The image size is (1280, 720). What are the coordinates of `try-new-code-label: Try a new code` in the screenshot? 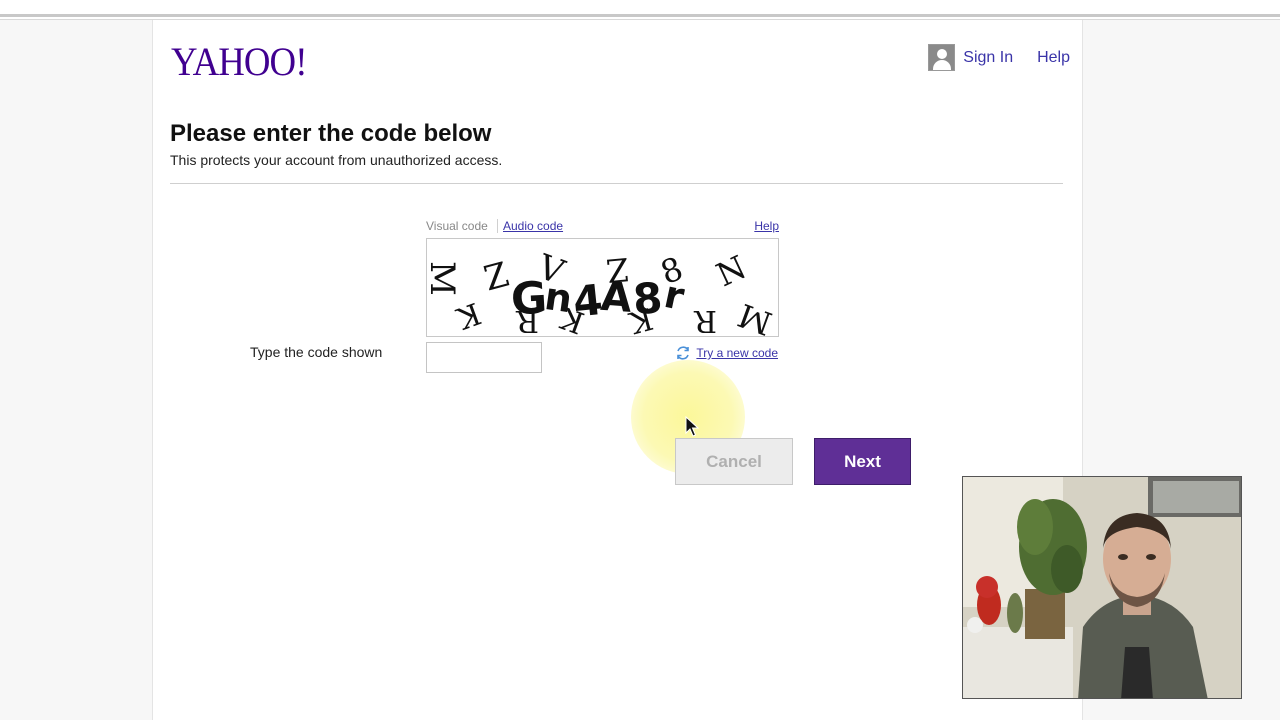 It's located at (737, 353).